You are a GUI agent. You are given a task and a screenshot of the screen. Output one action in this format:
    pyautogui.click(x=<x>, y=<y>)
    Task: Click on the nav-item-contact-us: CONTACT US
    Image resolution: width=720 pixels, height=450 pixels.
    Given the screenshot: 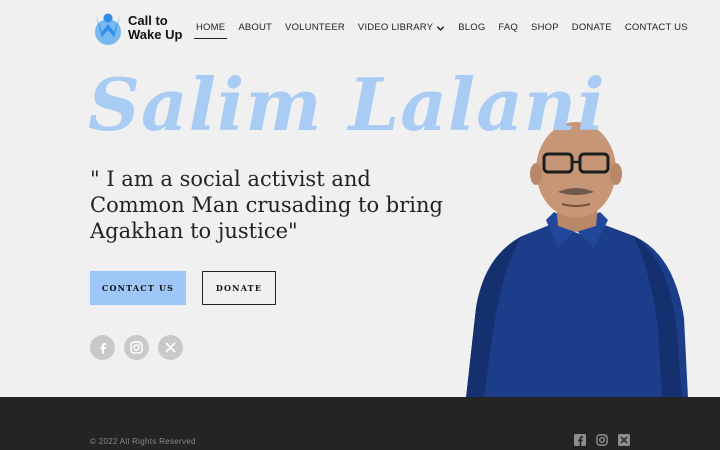 What is the action you would take?
    pyautogui.click(x=656, y=28)
    